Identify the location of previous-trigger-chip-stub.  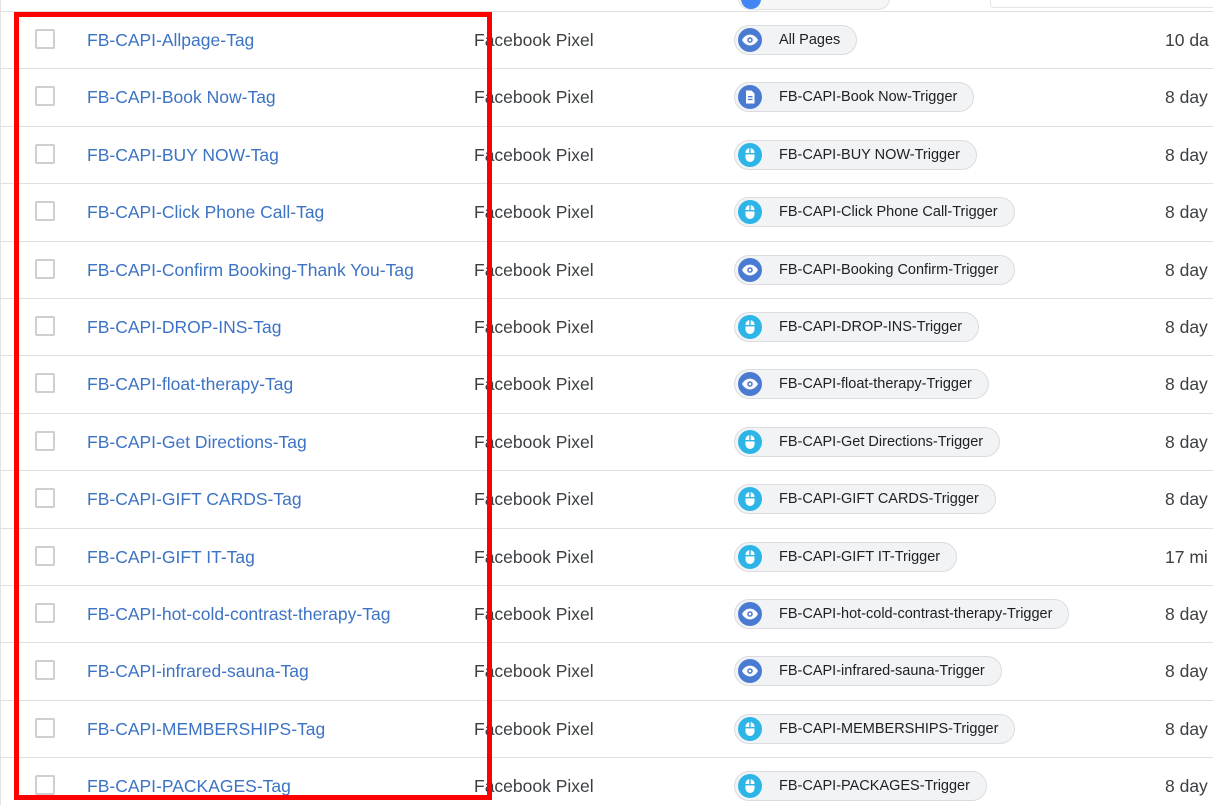
(814, 5).